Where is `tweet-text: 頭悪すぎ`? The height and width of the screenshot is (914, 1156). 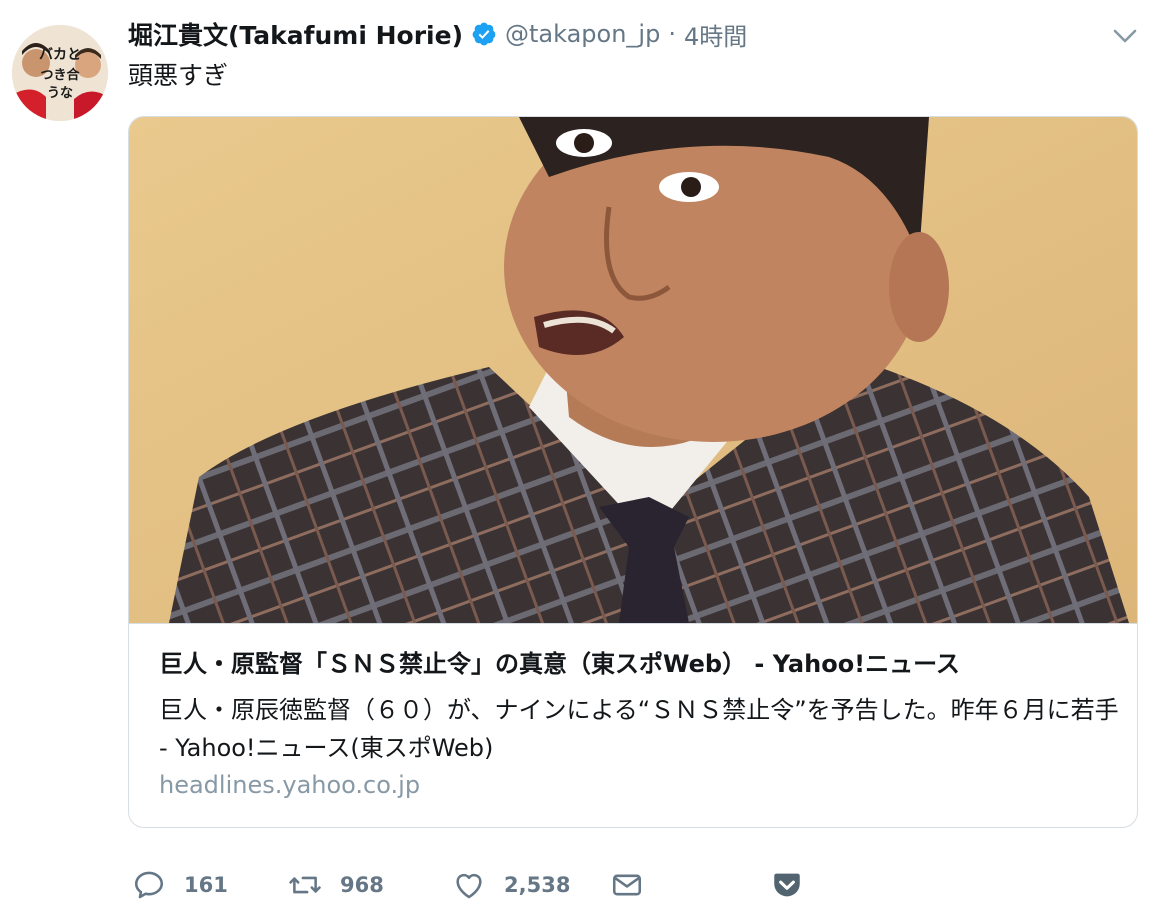
tweet-text: 頭悪すぎ is located at coordinates (178, 75).